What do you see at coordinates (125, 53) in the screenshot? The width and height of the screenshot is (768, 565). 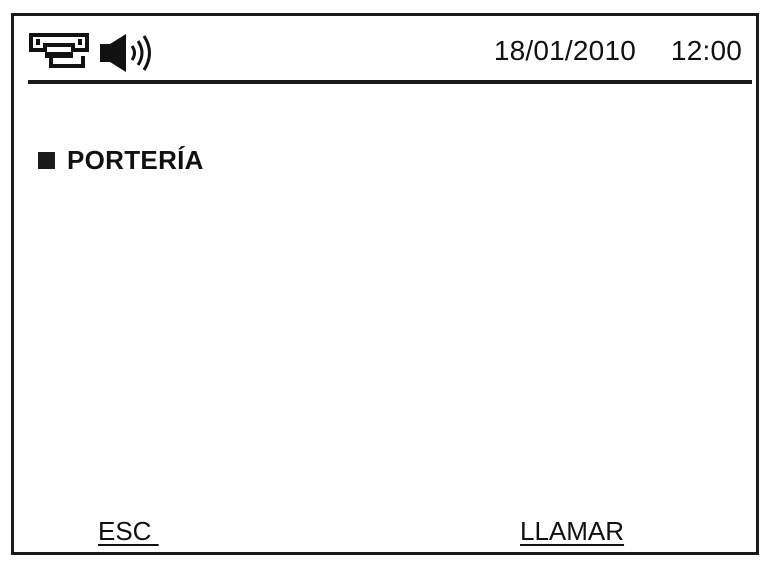 I see `speaker-volume-icon` at bounding box center [125, 53].